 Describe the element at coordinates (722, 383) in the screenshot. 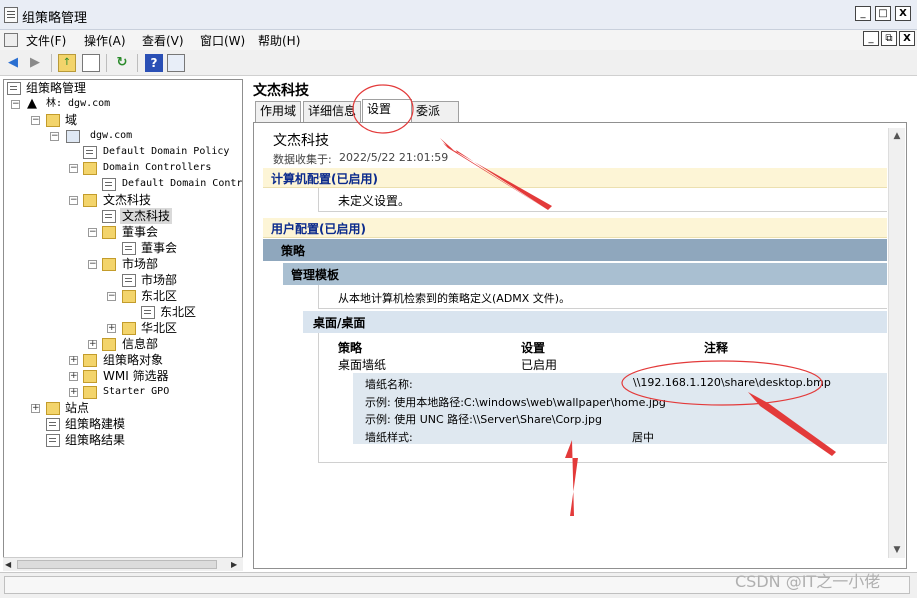

I see `annotation-circle-wallpaper-path` at that location.